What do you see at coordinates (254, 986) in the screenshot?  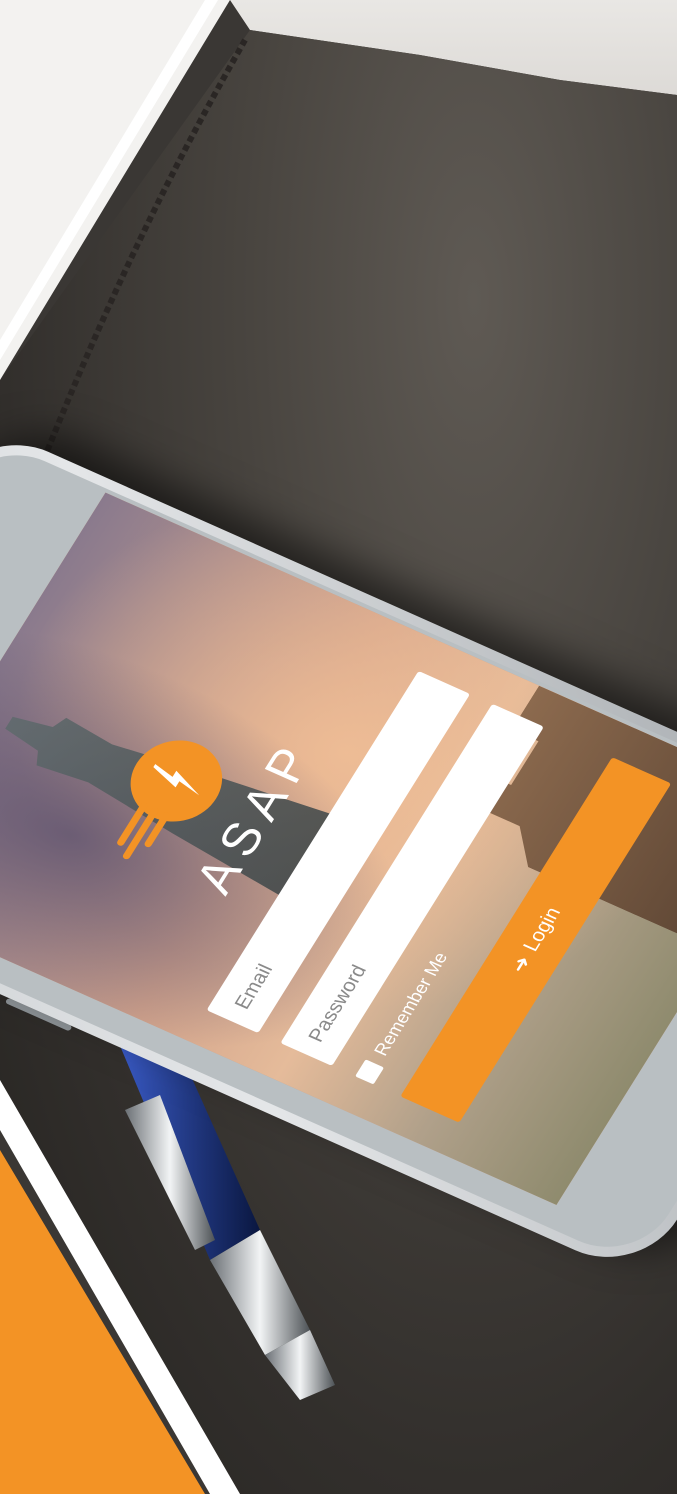 I see `email-placeholder: Email` at bounding box center [254, 986].